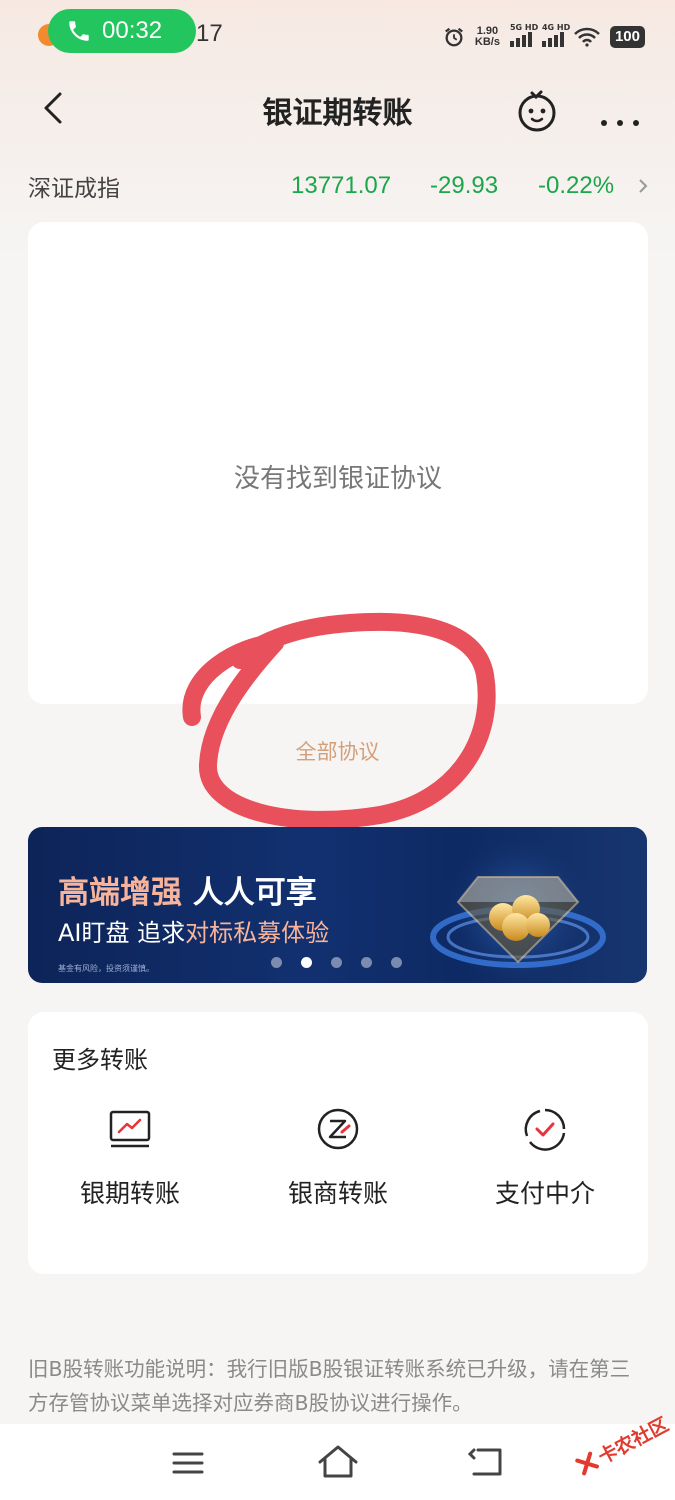  What do you see at coordinates (337, 751) in the screenshot?
I see `all-agreements-link: 全部协议` at bounding box center [337, 751].